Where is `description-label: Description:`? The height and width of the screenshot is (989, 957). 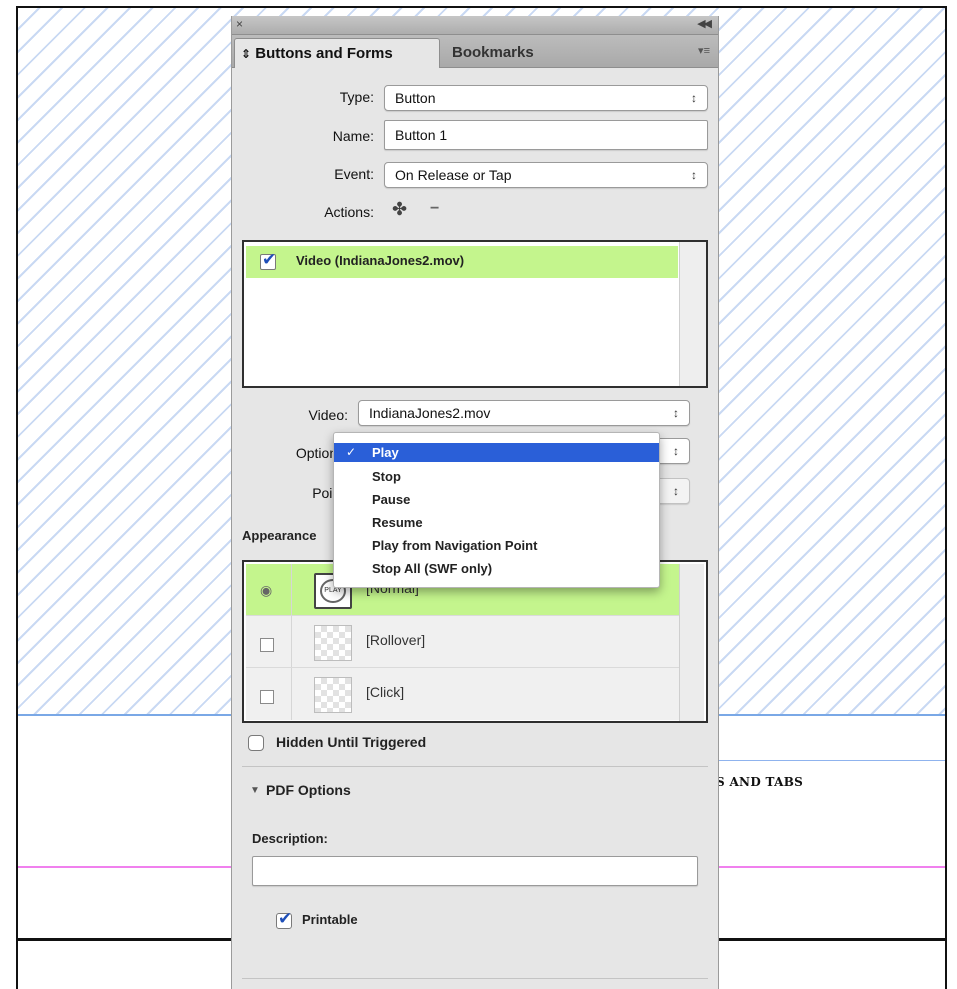
description-label: Description: is located at coordinates (290, 838).